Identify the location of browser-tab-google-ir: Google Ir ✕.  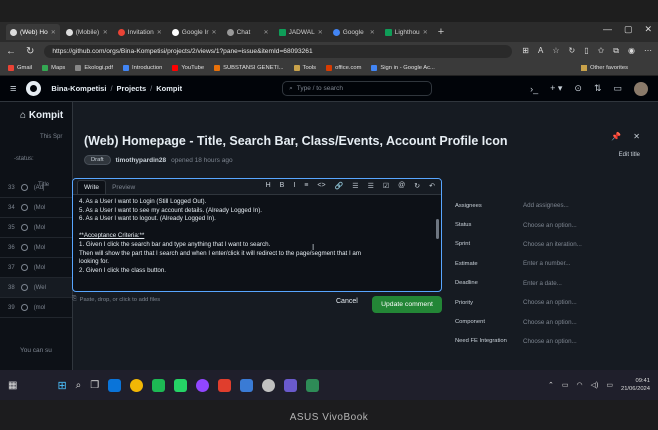
(194, 32).